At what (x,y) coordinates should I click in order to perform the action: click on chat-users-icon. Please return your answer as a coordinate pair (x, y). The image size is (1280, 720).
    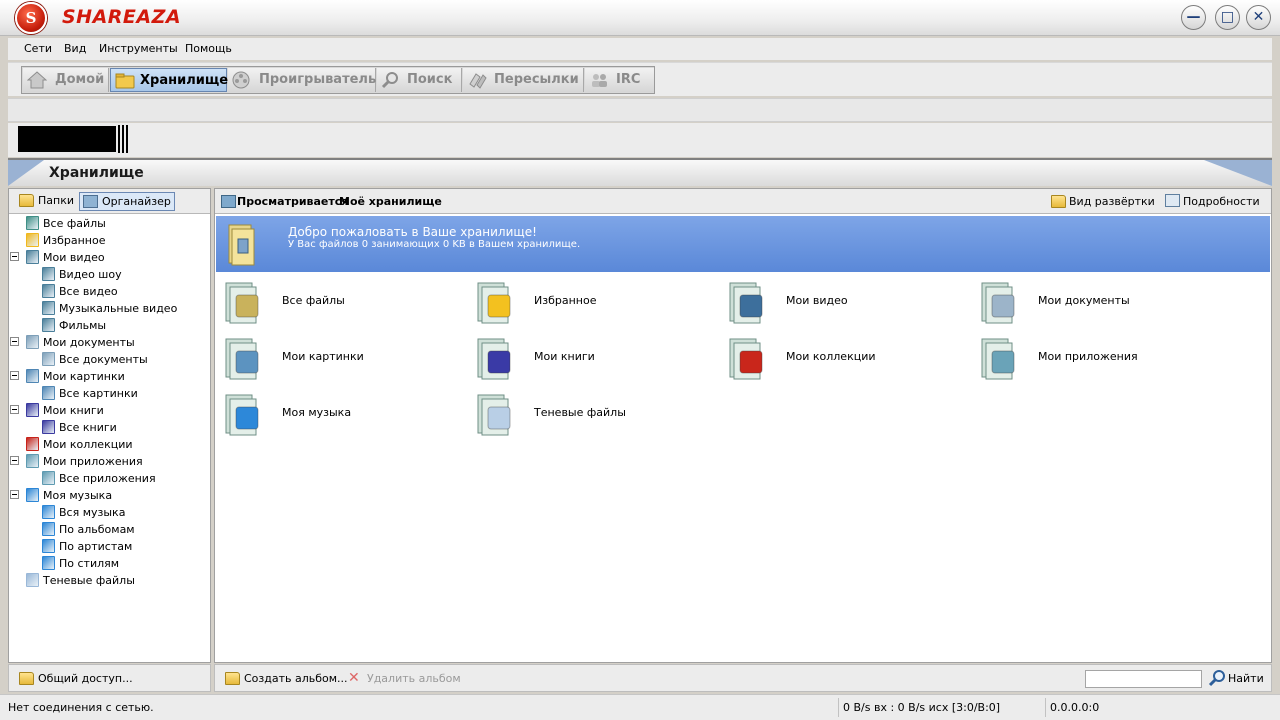
    Looking at the image, I should click on (599, 80).